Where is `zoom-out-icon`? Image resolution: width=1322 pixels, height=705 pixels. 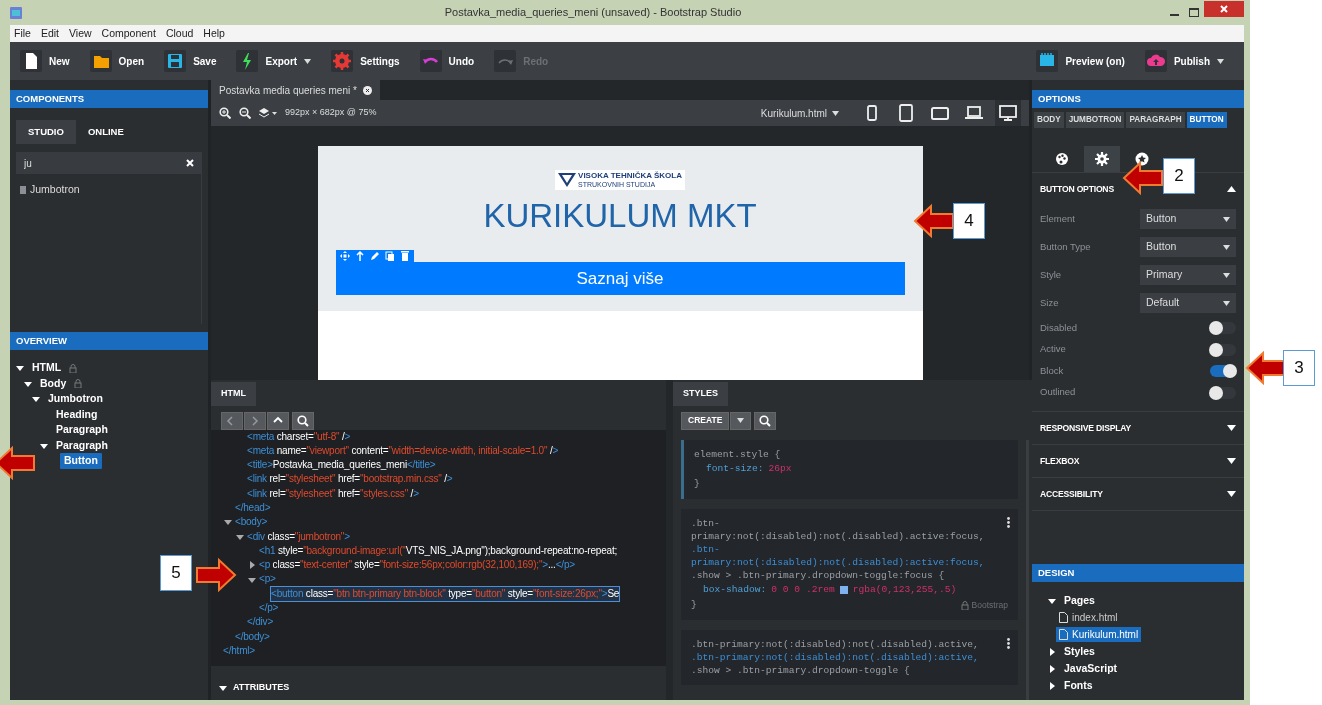 zoom-out-icon is located at coordinates (245, 113).